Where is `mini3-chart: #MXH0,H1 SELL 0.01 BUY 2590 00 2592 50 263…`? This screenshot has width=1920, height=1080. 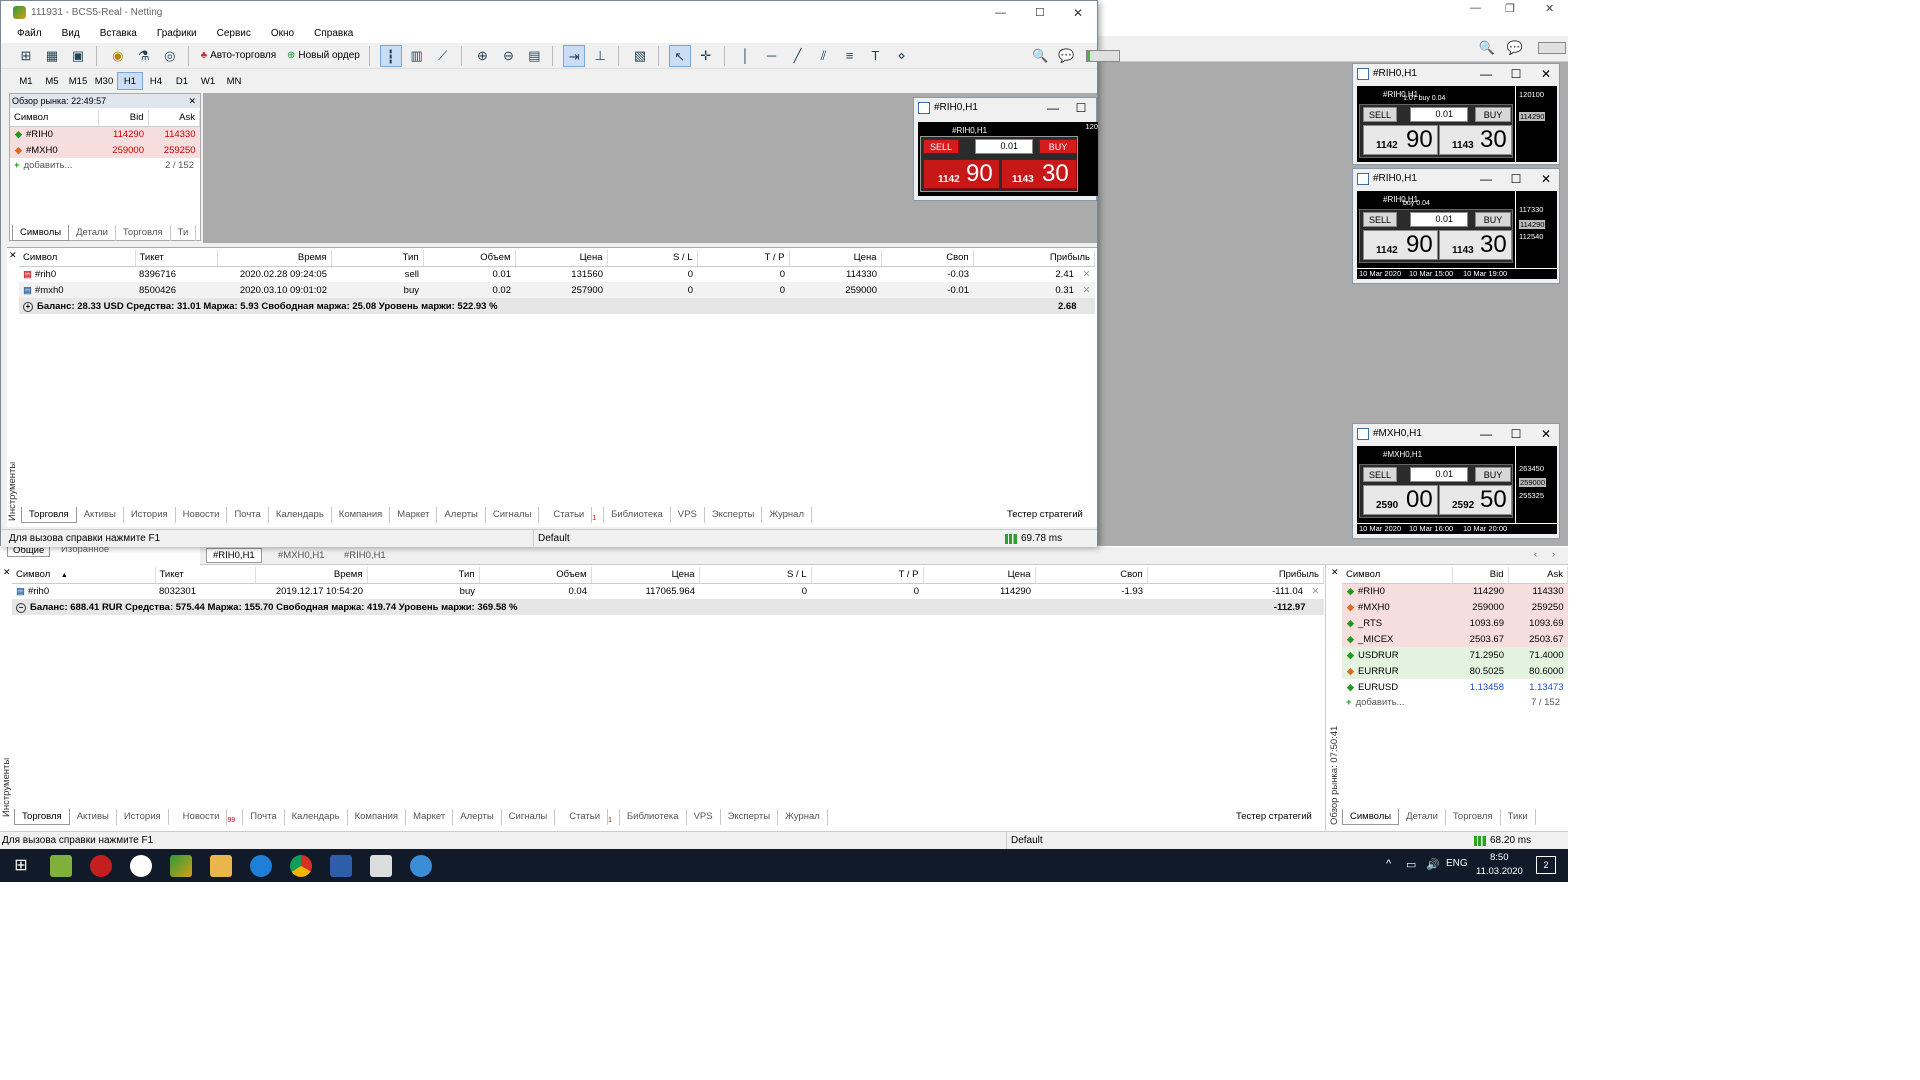
mini3-chart: #MXH0,H1 SELL 0.01 BUY 2590 00 2592 50 263… is located at coordinates (1457, 490).